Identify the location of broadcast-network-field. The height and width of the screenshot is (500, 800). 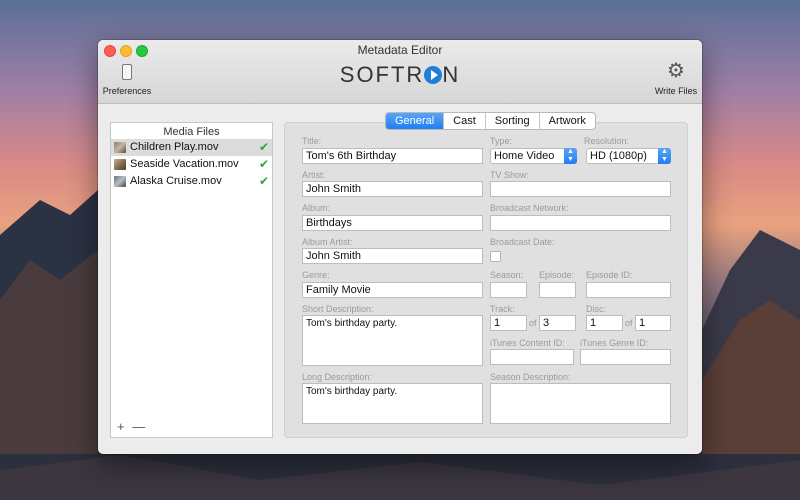
(580, 223).